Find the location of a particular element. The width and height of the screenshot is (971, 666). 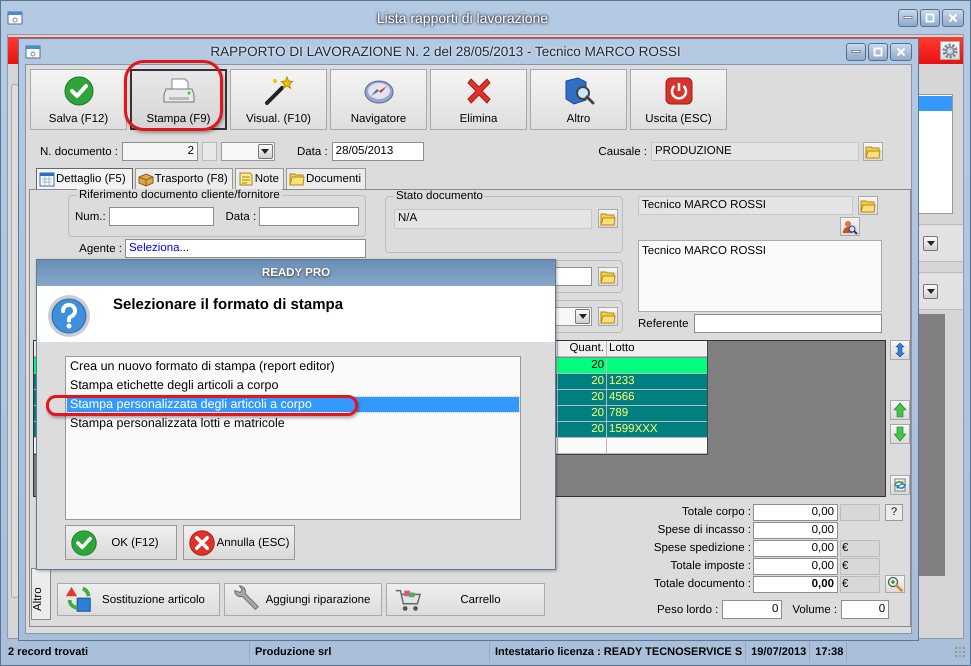

zoom-button is located at coordinates (895, 584).